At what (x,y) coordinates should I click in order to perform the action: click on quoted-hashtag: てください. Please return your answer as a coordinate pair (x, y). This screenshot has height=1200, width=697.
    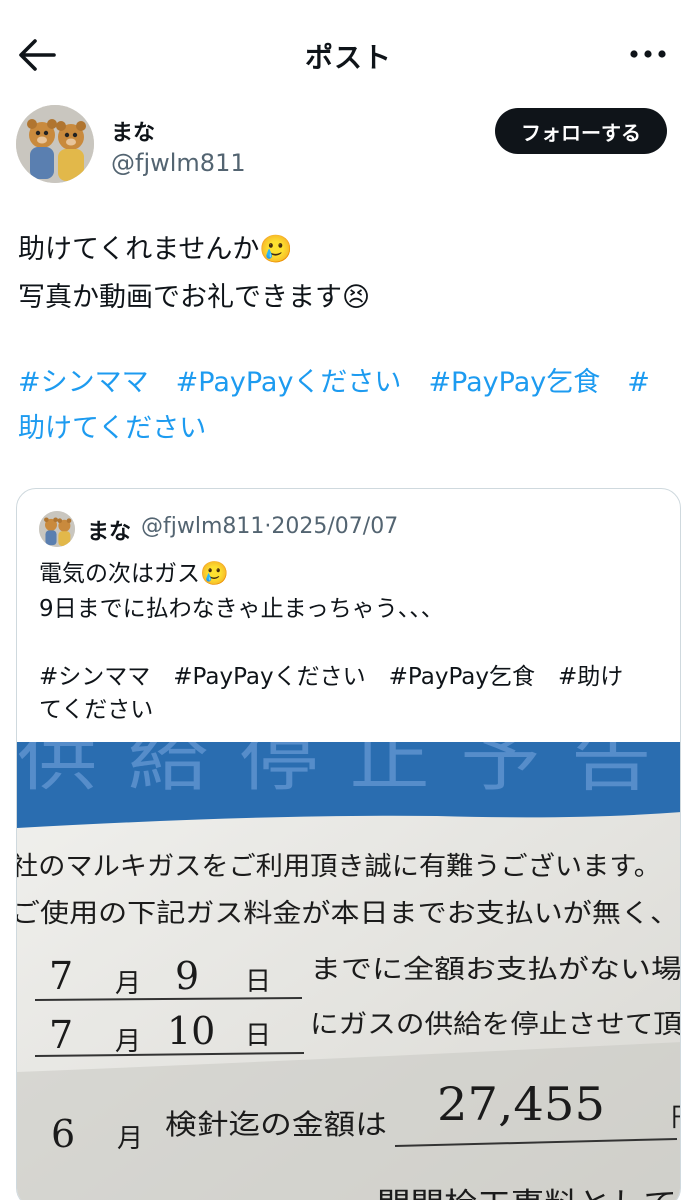
    Looking at the image, I should click on (96, 710).